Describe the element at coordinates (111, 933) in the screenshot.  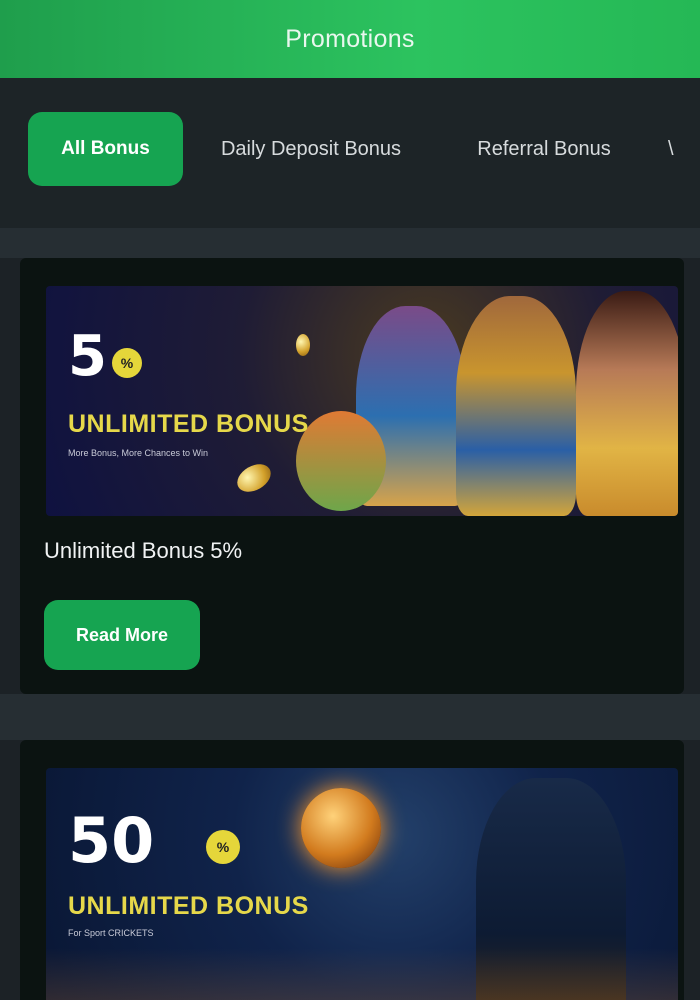
I see `promo-subtitle: For Sport CRICKETS` at that location.